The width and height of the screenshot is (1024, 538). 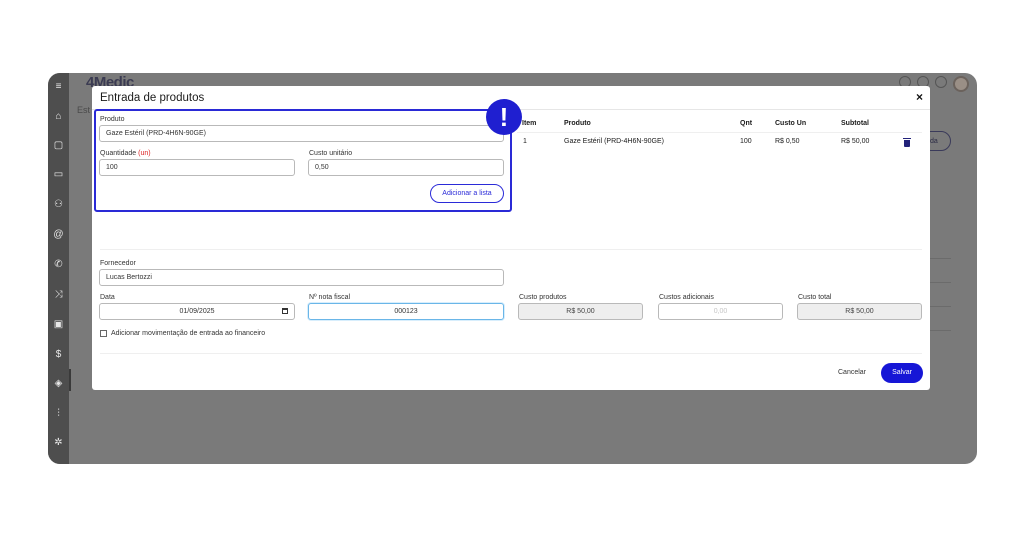 What do you see at coordinates (577, 123) in the screenshot?
I see `header-produto: Produto` at bounding box center [577, 123].